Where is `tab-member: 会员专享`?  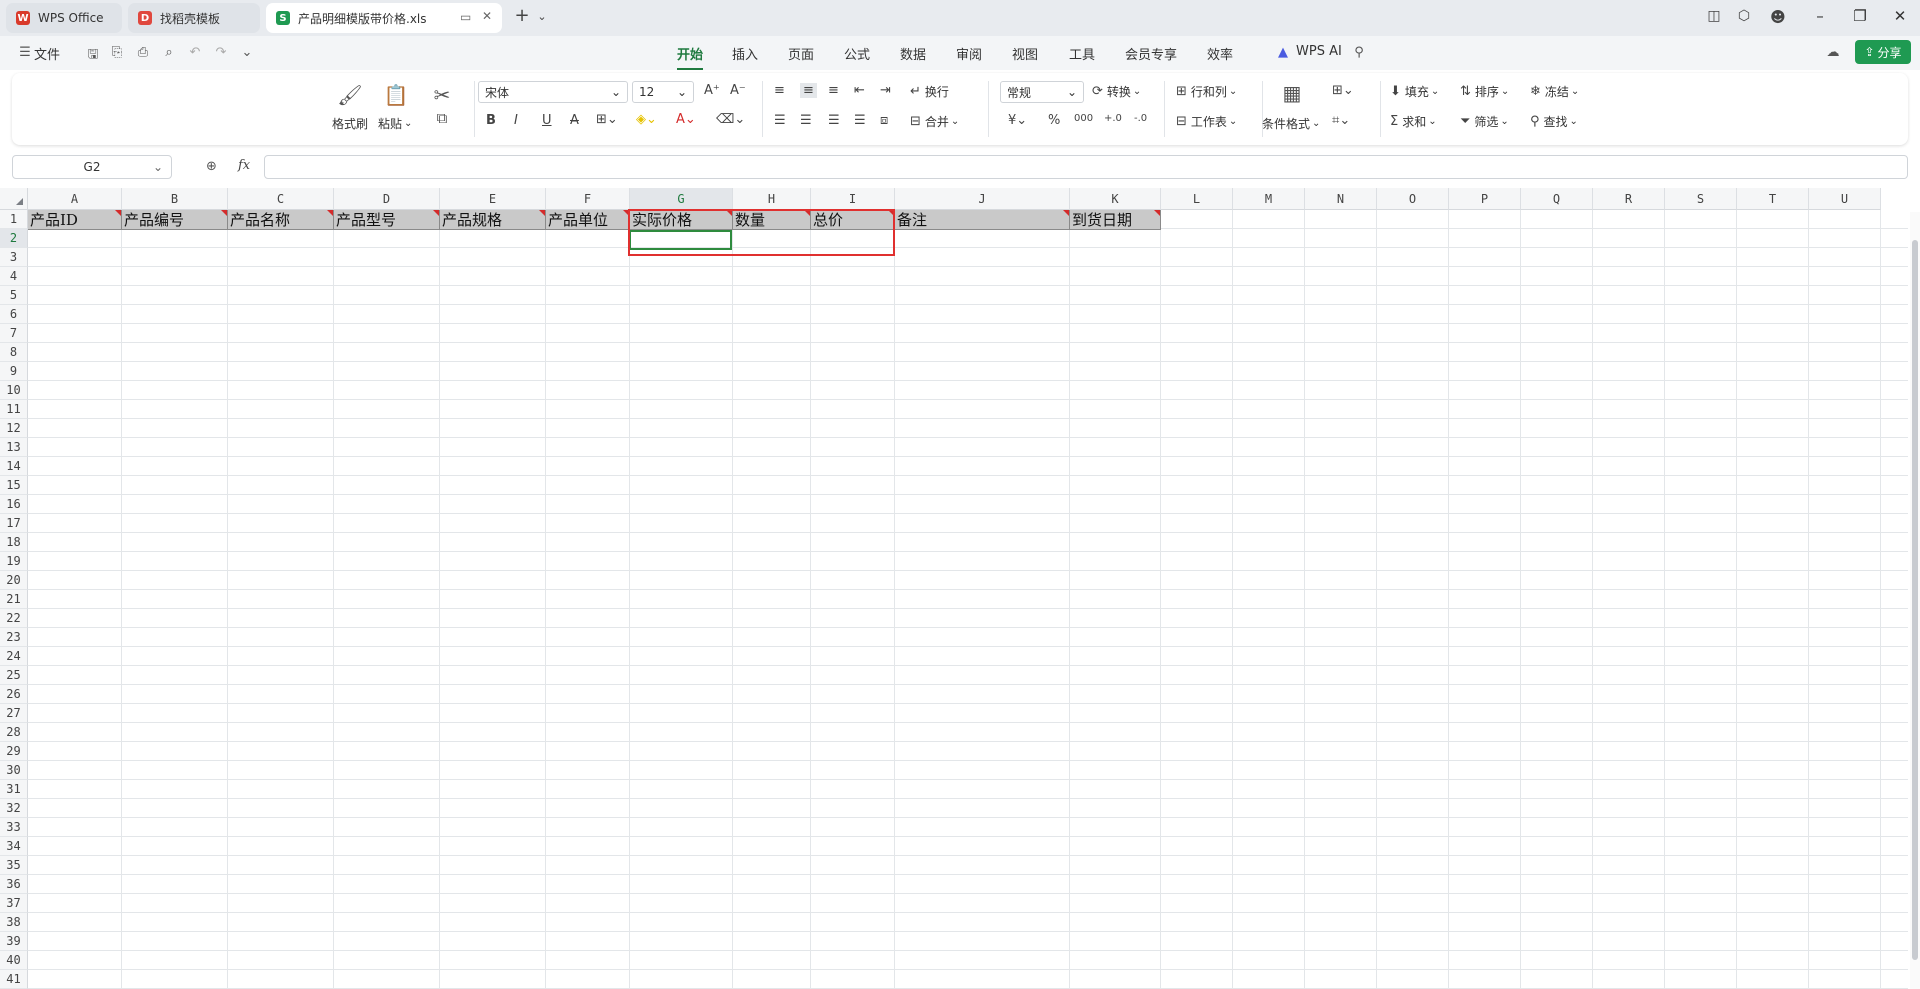
tab-member: 会员专享 is located at coordinates (1151, 53).